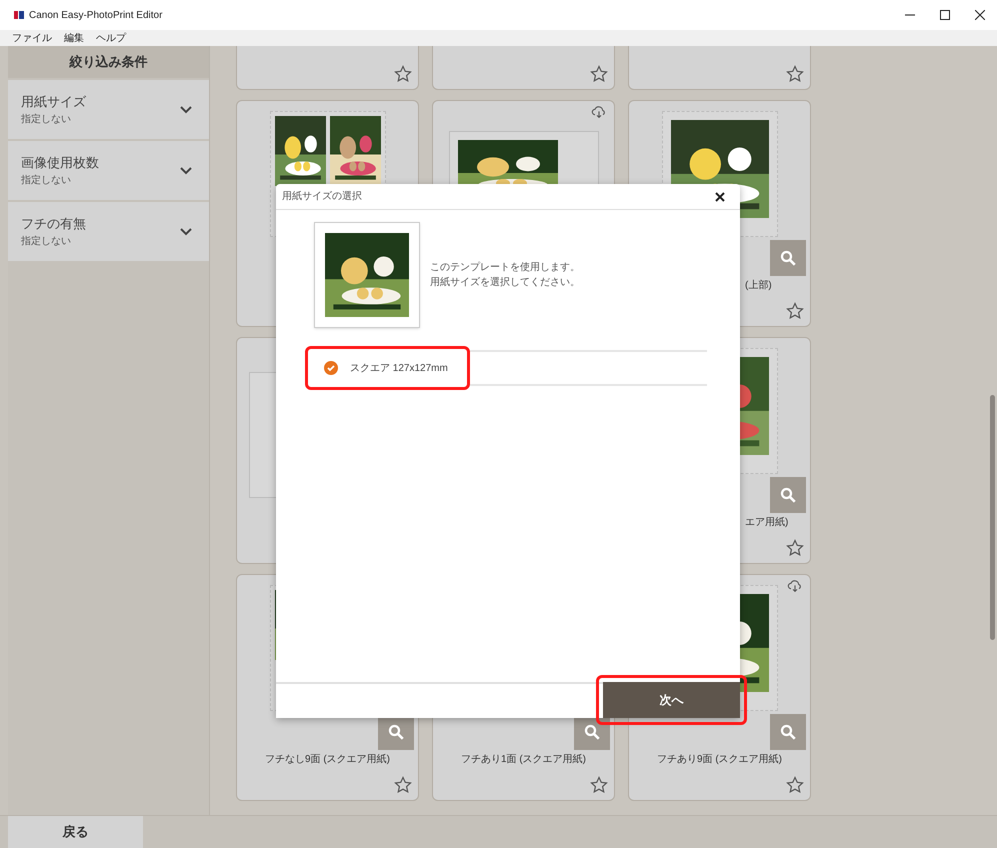  I want to click on dialog-title: 用紙サイズの選択, so click(322, 197).